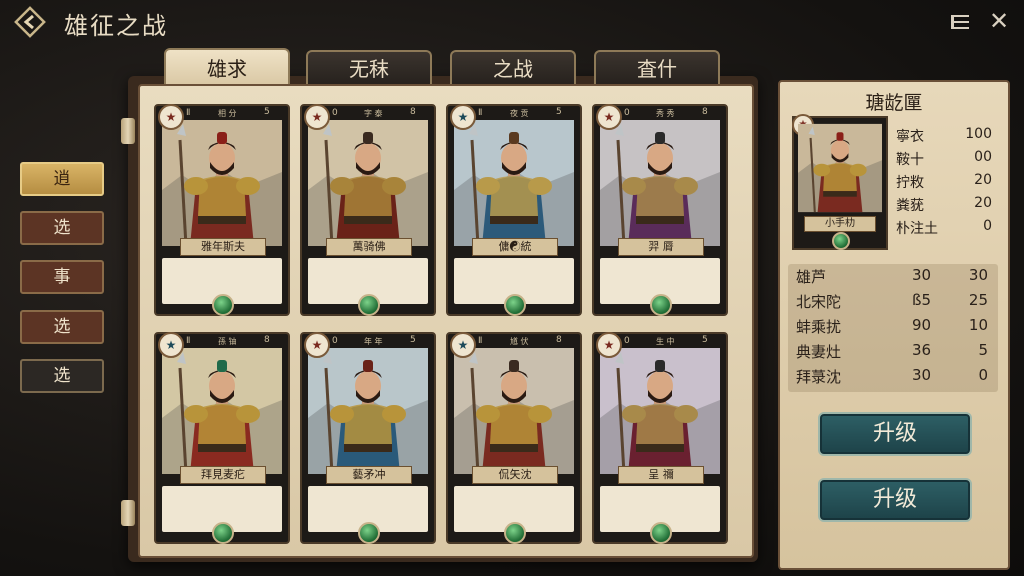  What do you see at coordinates (62, 277) in the screenshot?
I see `side-button-3: 事` at bounding box center [62, 277].